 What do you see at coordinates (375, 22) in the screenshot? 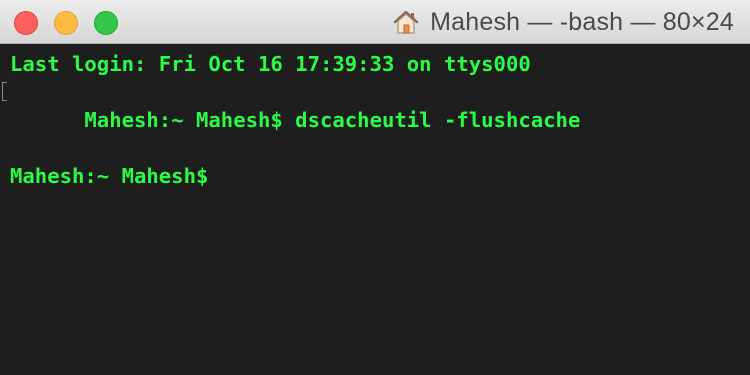
I see `title-bar: Mahesh — -bash — 80×24` at bounding box center [375, 22].